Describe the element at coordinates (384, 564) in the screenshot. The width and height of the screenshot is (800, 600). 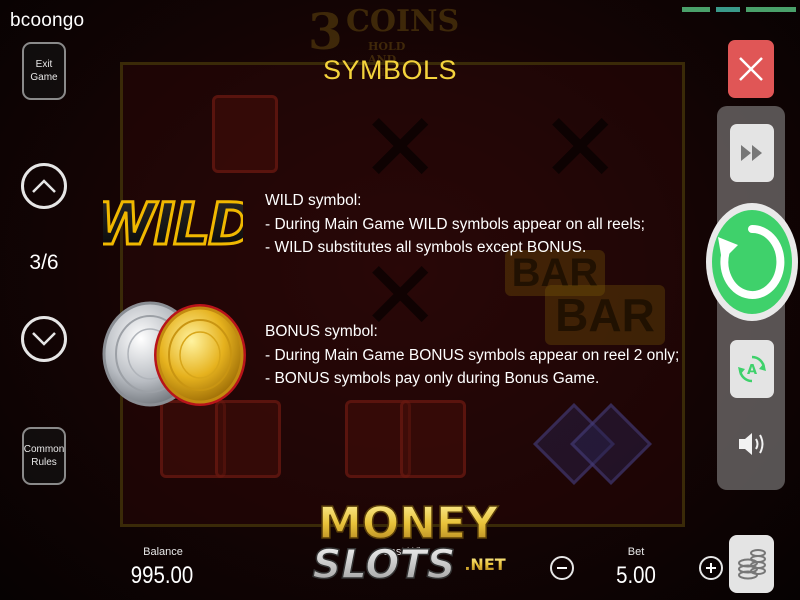
I see `watermark-line-2: SLOTS` at that location.